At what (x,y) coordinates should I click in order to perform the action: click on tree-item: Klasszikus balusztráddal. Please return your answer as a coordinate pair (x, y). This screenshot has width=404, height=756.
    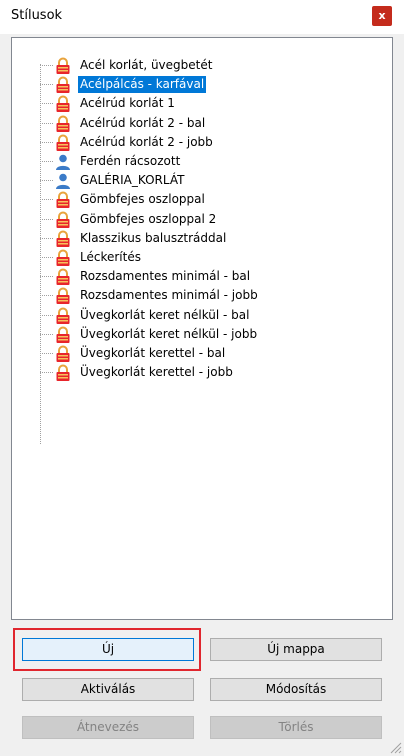
    Looking at the image, I should click on (210, 238).